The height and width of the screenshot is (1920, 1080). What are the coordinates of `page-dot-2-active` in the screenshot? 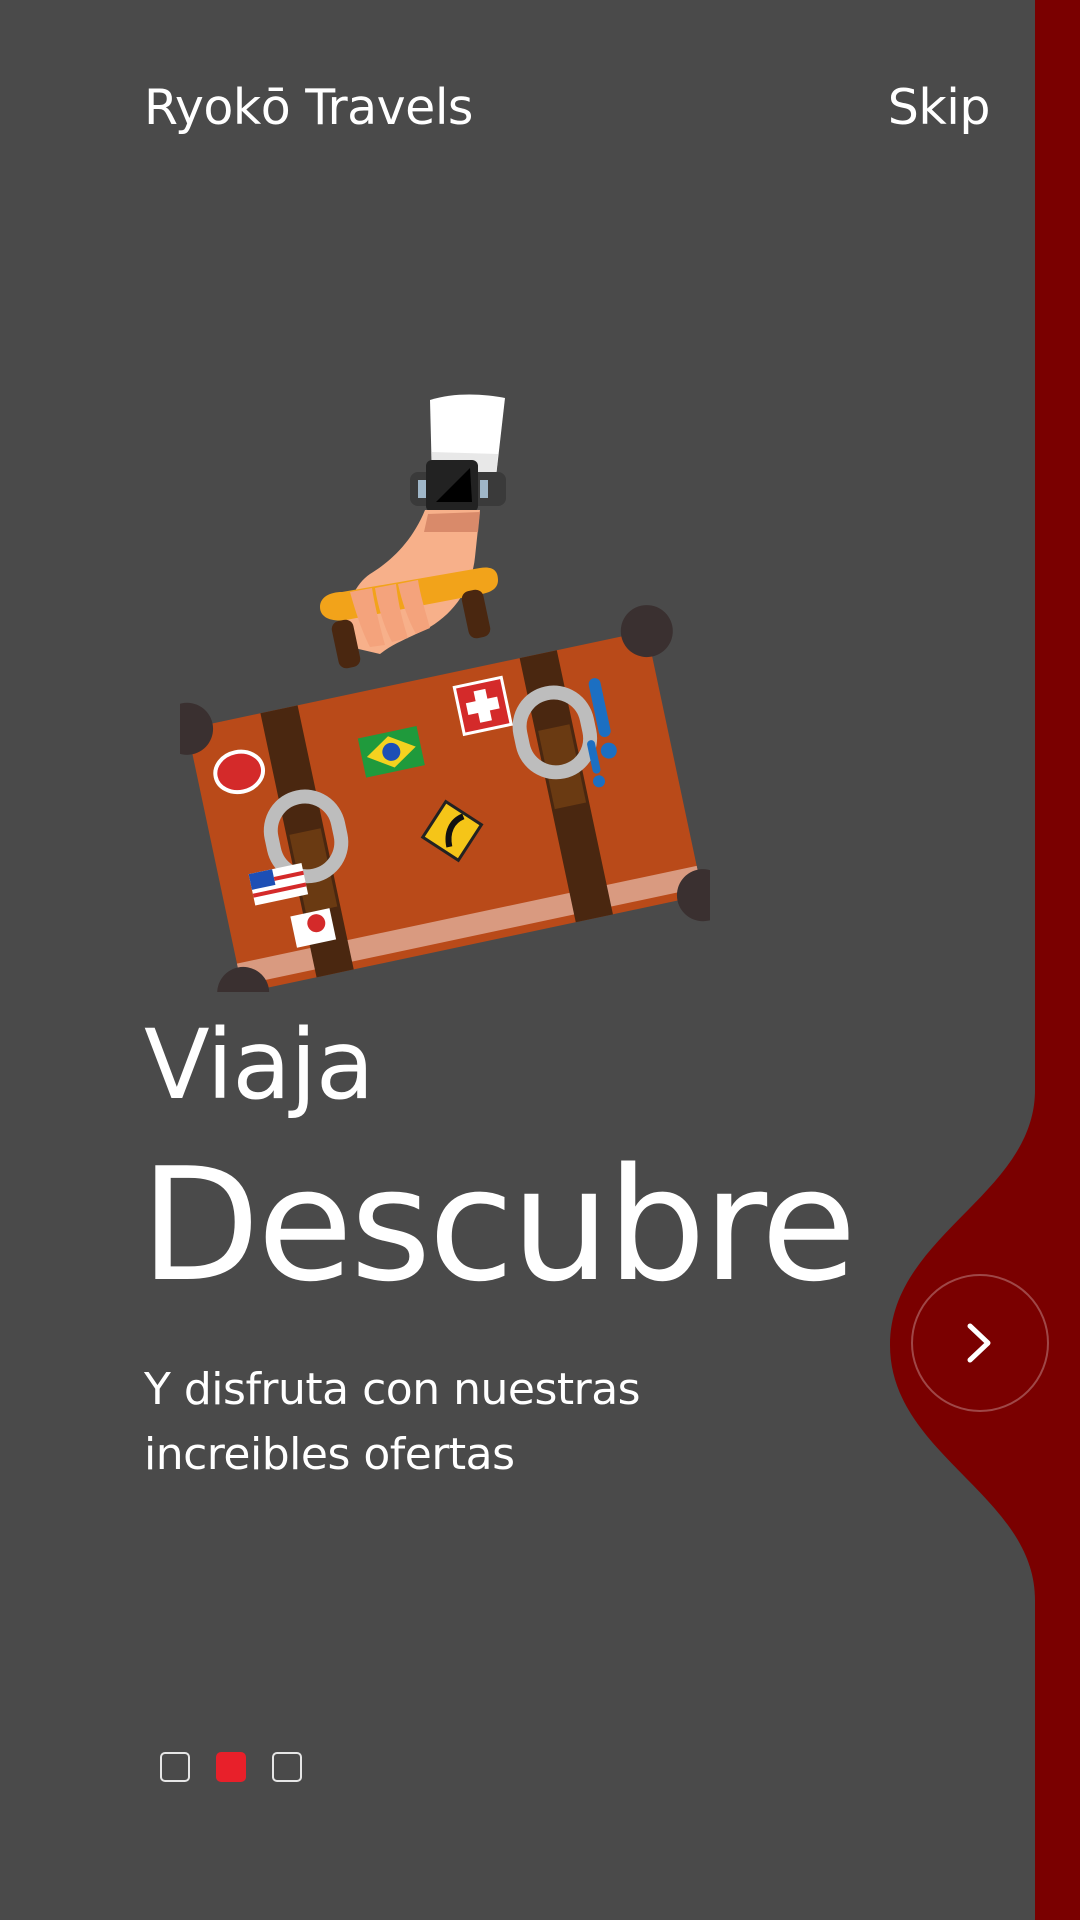 It's located at (231, 1767).